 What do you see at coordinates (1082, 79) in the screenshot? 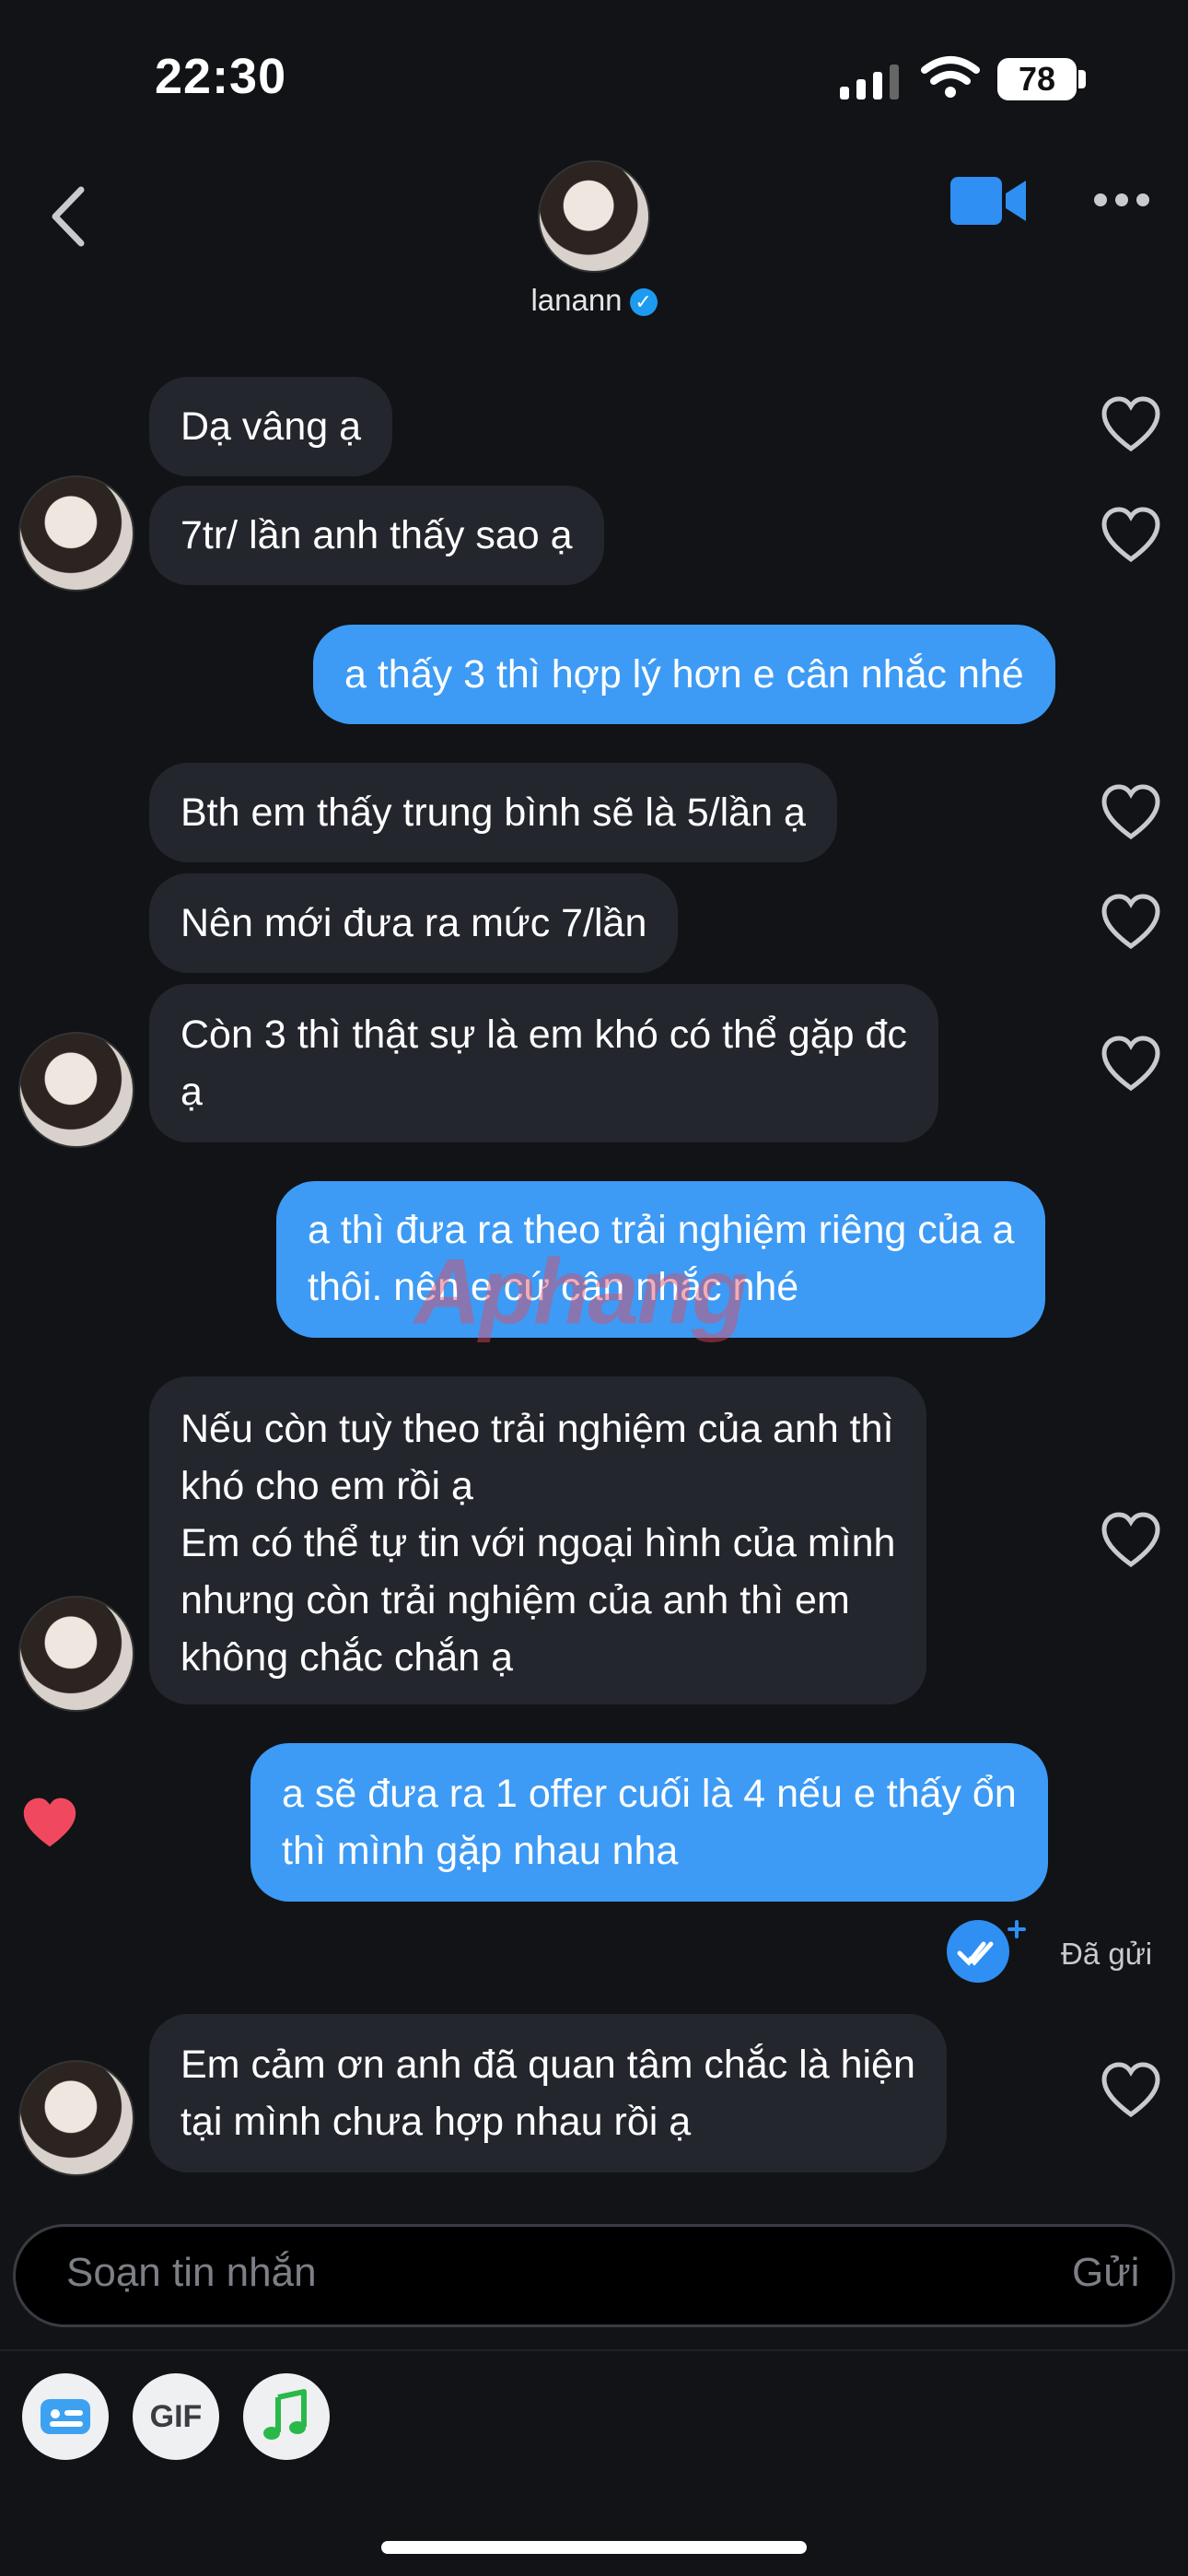
I see `battery-tip` at bounding box center [1082, 79].